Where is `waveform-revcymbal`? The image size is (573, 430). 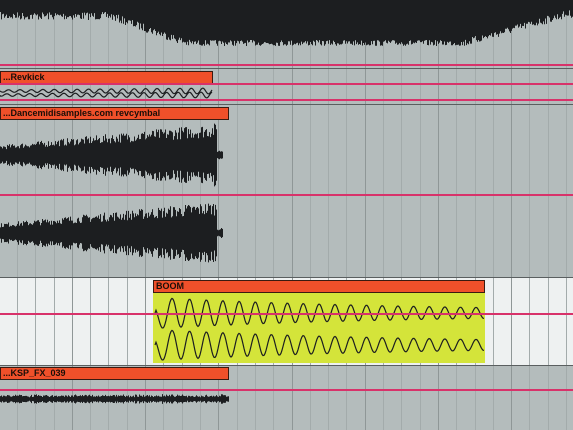 waveform-revcymbal is located at coordinates (111, 193).